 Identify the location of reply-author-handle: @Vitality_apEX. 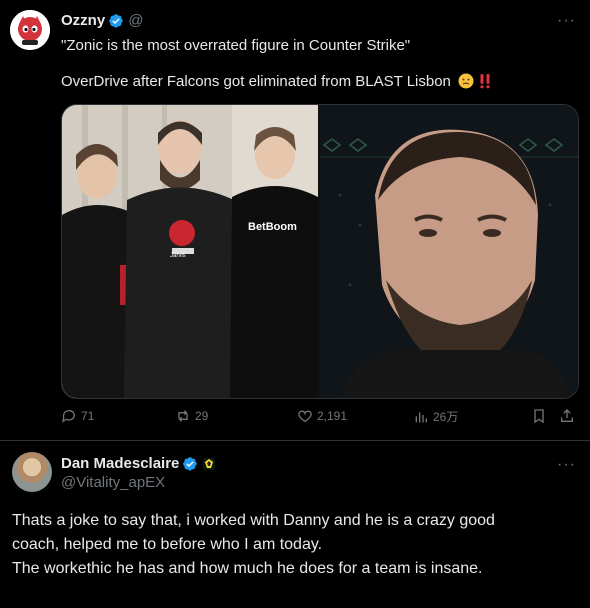
(113, 482).